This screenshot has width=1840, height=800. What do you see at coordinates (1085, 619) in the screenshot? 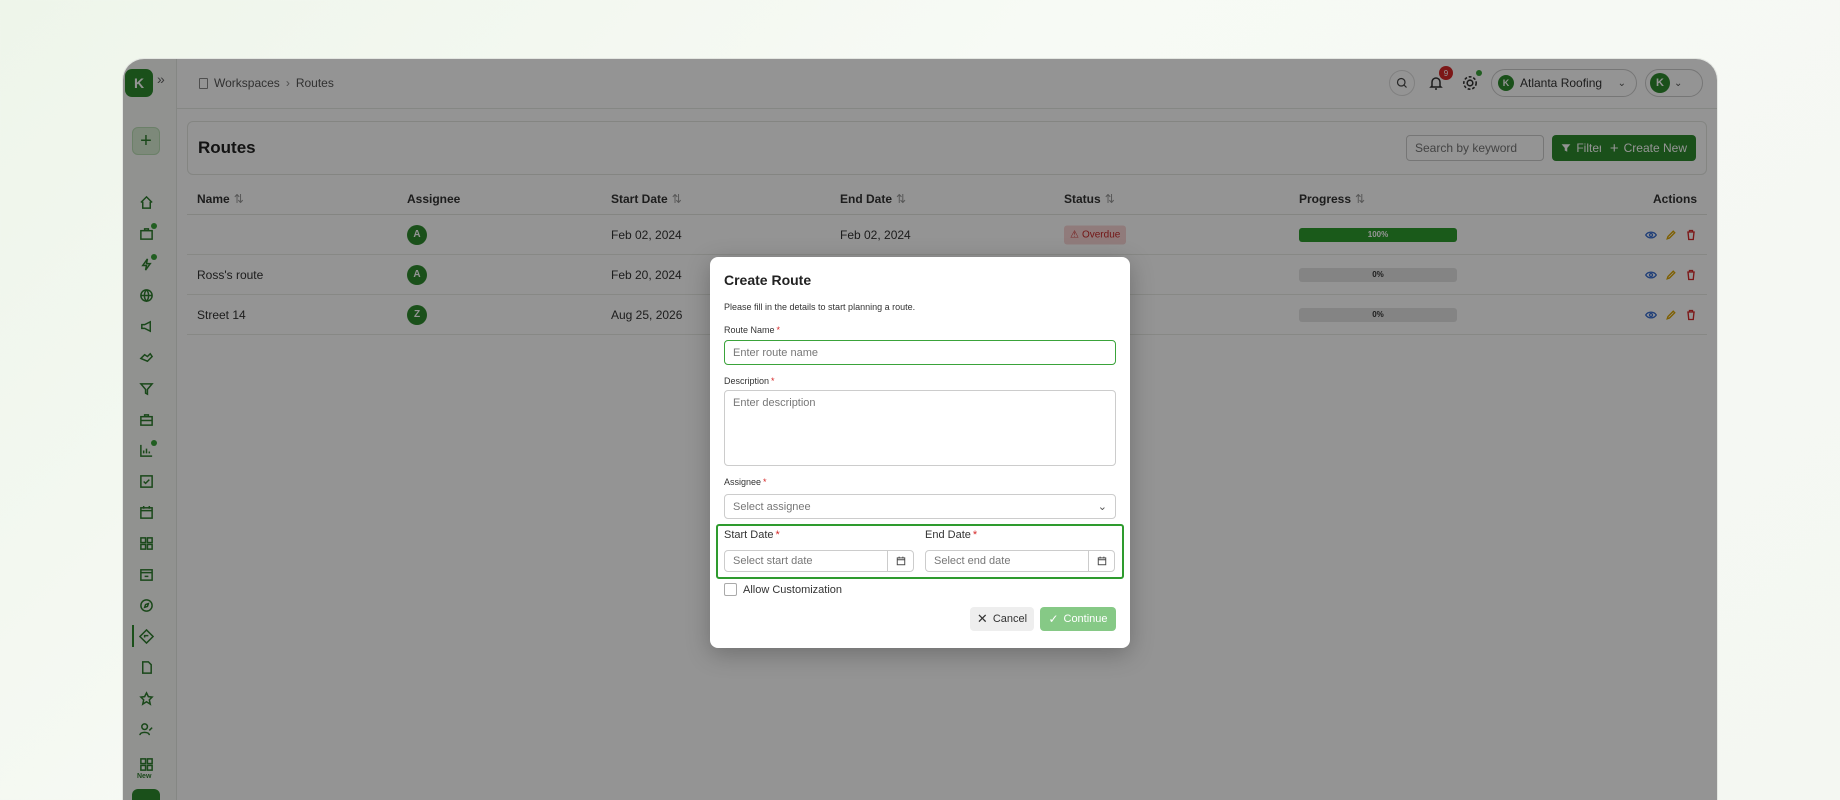
I see `continue-label: Continue` at bounding box center [1085, 619].